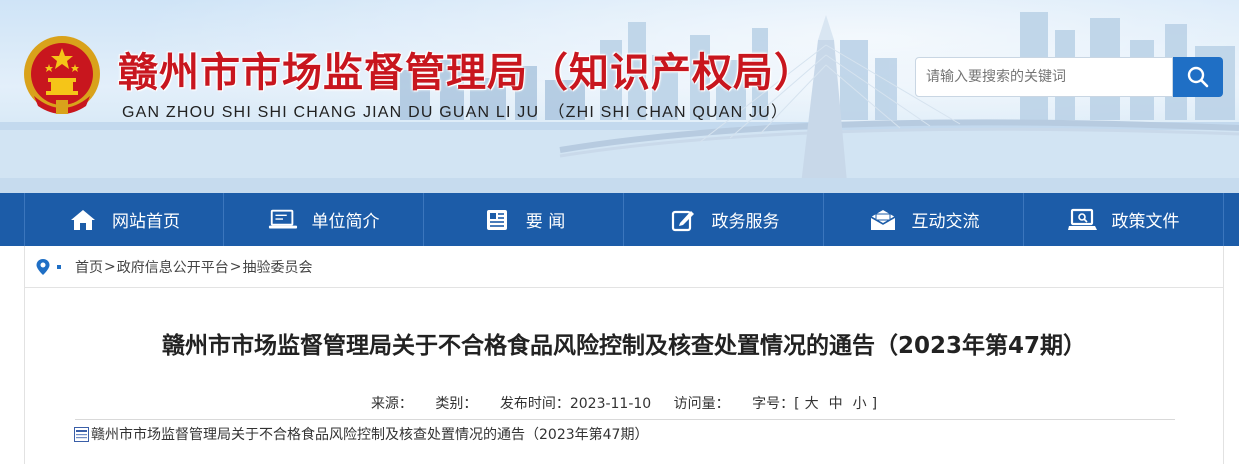 The width and height of the screenshot is (1239, 464). Describe the element at coordinates (89, 267) in the screenshot. I see `breadcrumb-home-link: 首页` at that location.